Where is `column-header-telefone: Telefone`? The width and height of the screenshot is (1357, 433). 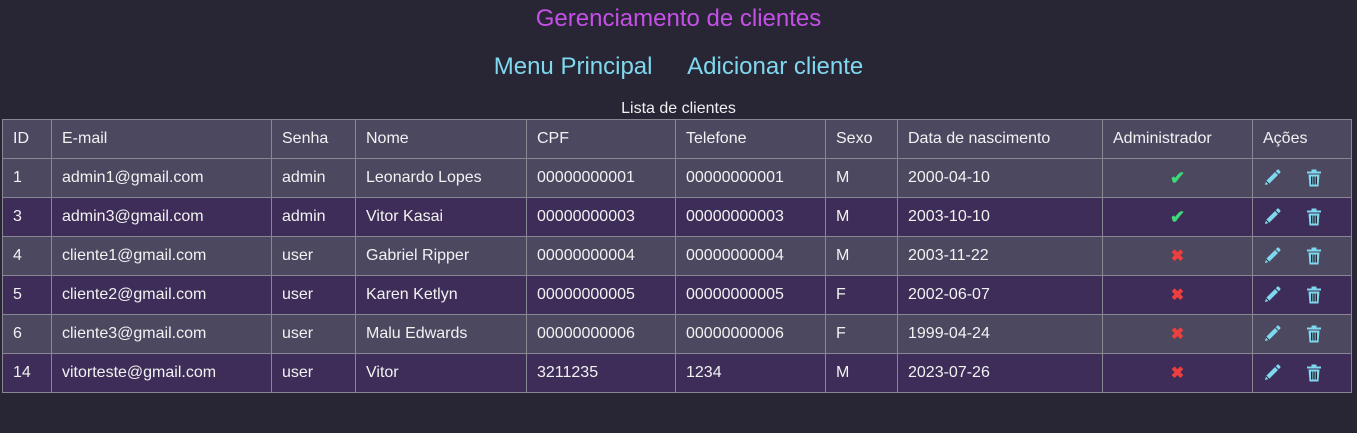
column-header-telefone: Telefone is located at coordinates (750, 139).